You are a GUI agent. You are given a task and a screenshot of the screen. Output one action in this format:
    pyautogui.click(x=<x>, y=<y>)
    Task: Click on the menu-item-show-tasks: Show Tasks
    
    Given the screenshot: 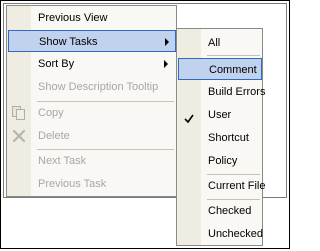 What is the action you would take?
    pyautogui.click(x=92, y=41)
    